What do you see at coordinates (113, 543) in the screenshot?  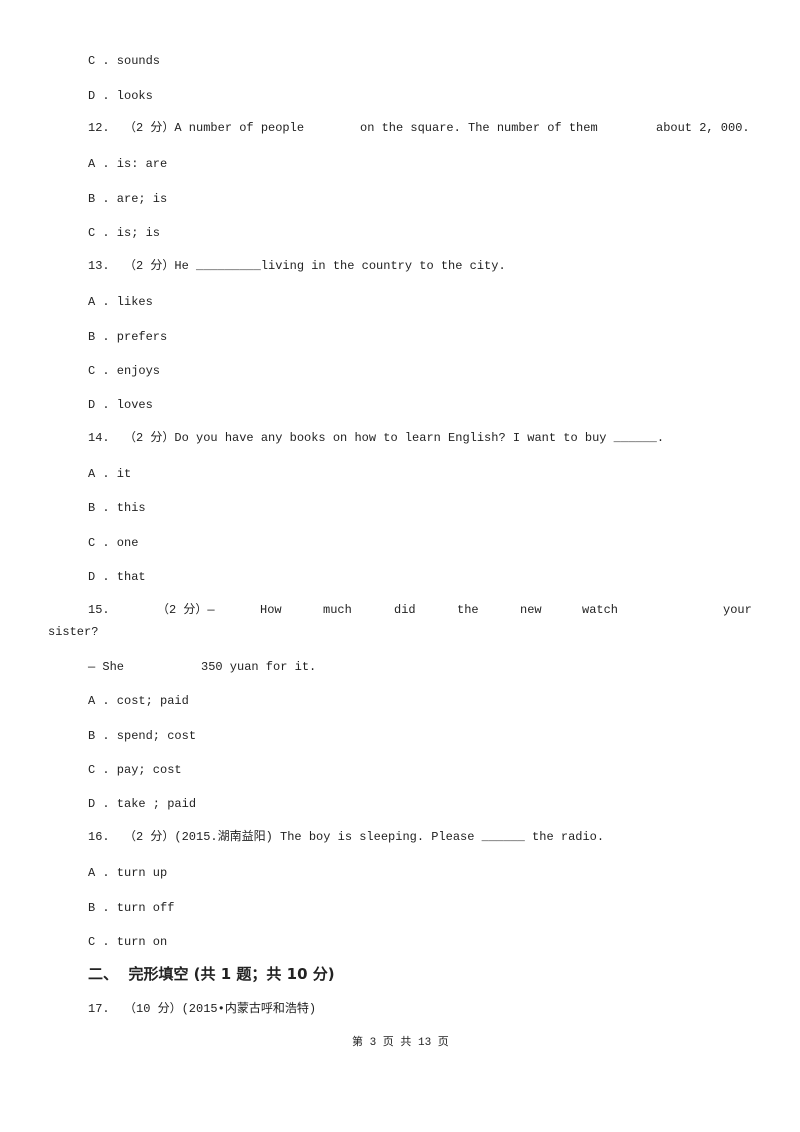 I see `option: C . one` at bounding box center [113, 543].